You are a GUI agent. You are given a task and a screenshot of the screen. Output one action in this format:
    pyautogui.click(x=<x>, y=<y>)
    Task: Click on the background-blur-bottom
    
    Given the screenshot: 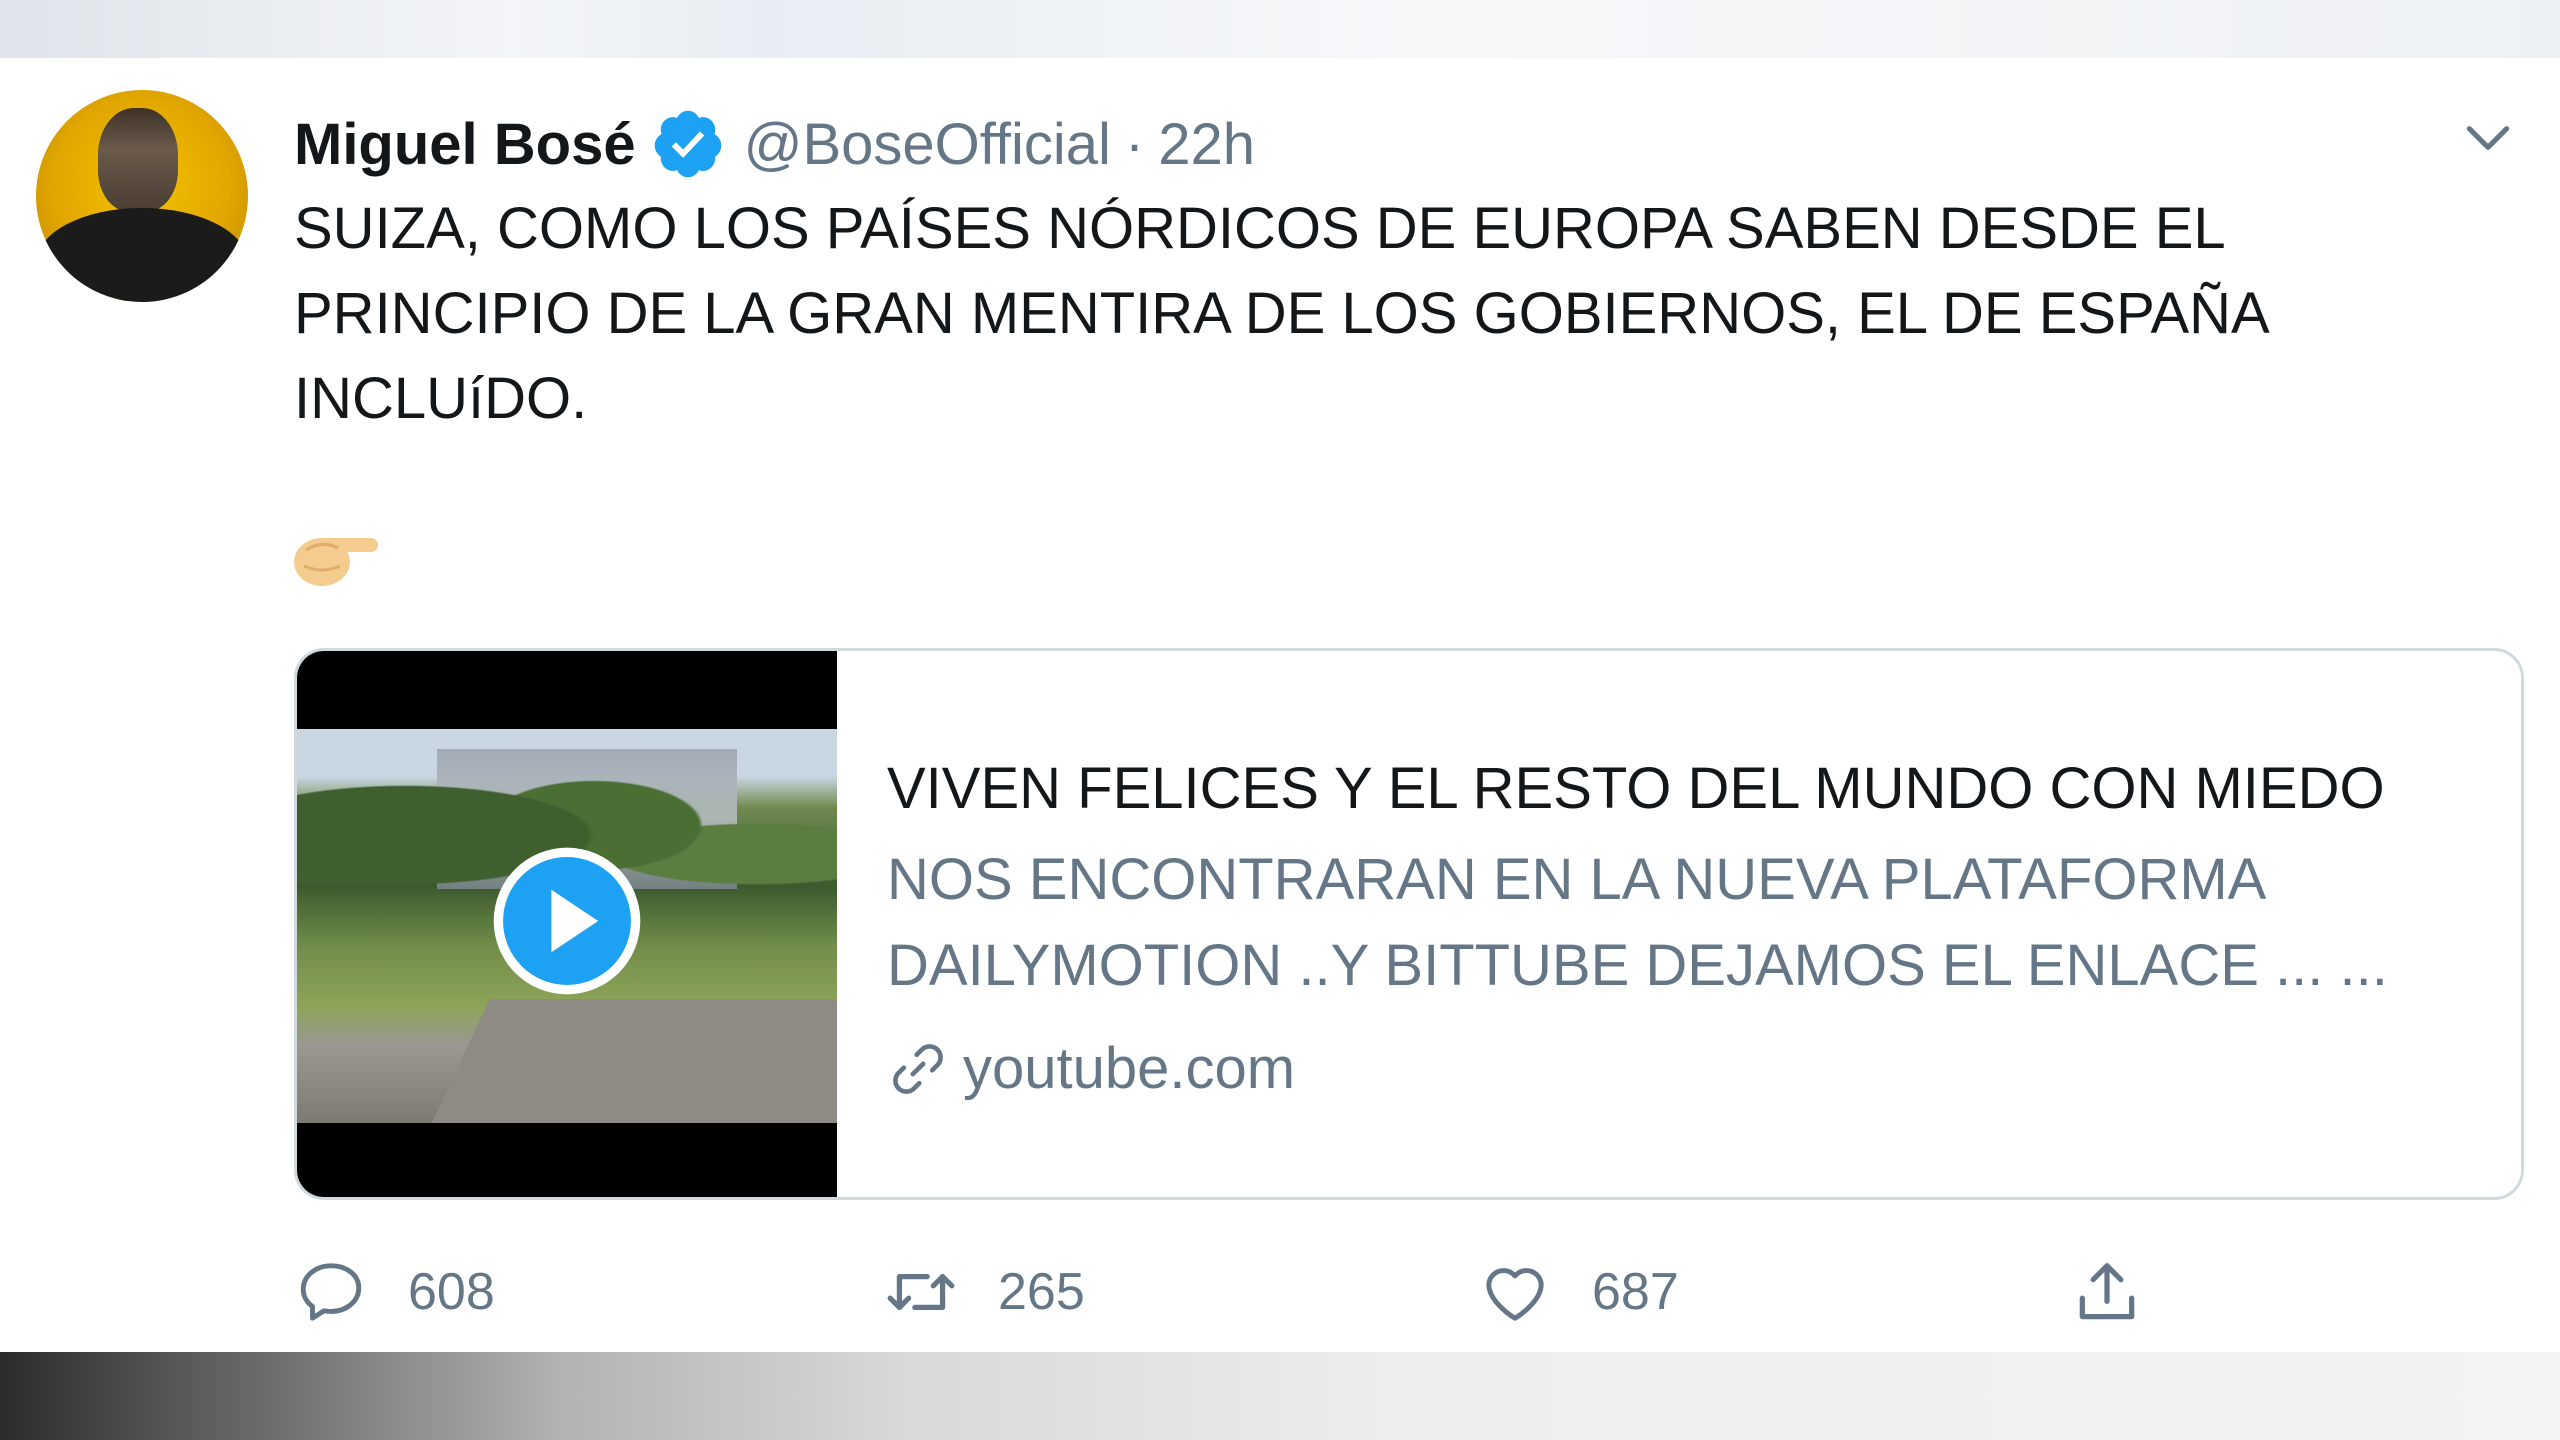 What is the action you would take?
    pyautogui.click(x=1280, y=1396)
    